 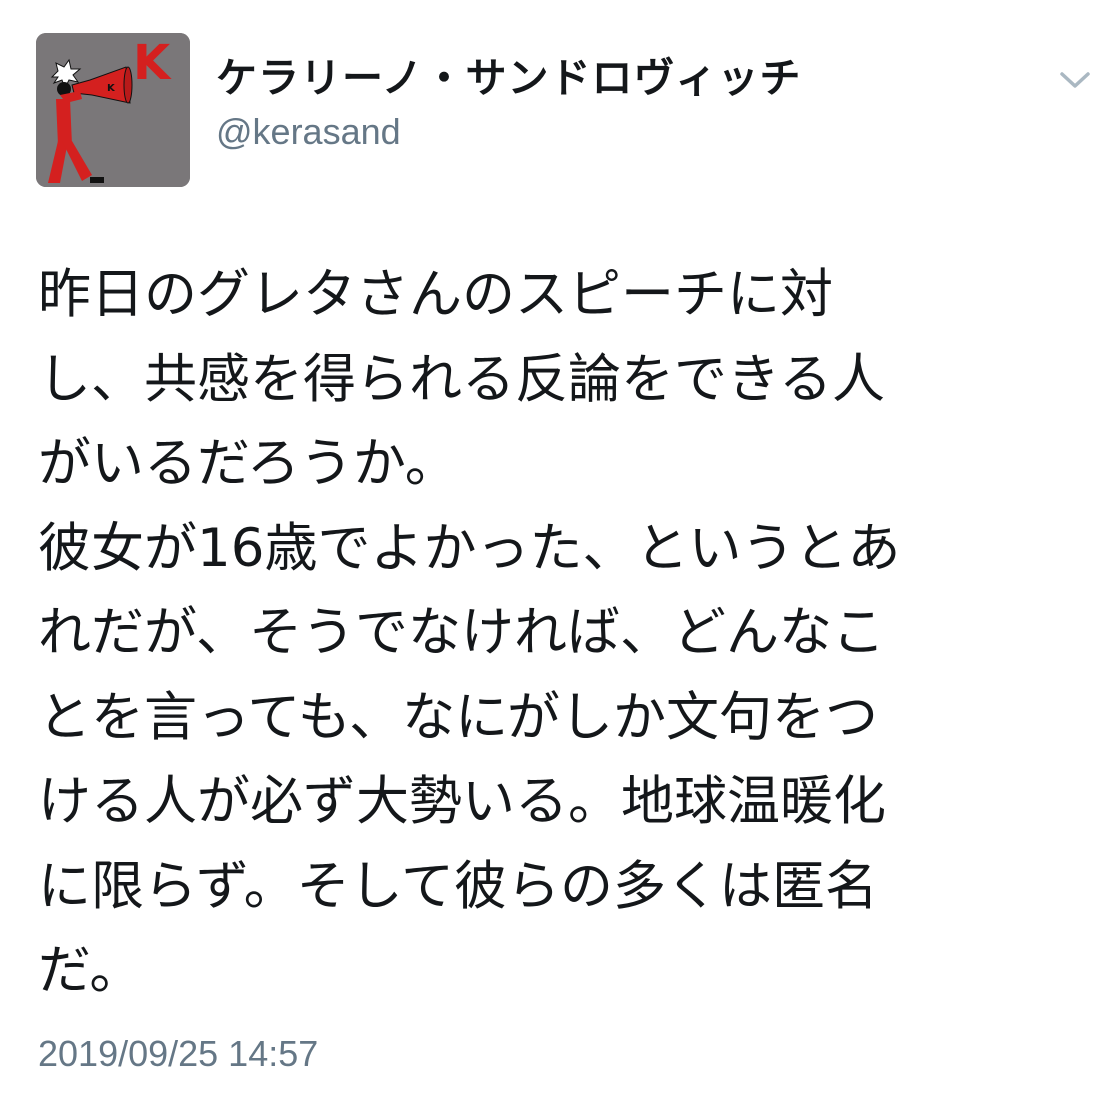 I want to click on tweet-text-line: がいるだろうか。, so click(x=248, y=463).